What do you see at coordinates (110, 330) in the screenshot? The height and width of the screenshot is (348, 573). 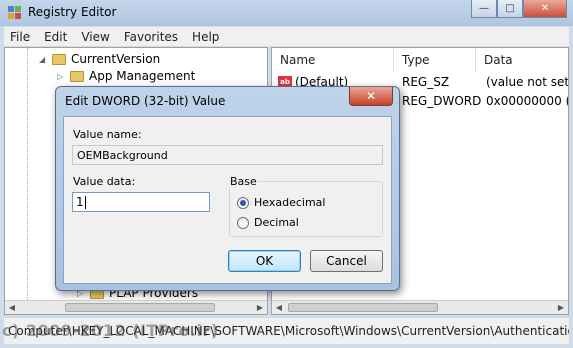 I see `watermark-text: c) 2009-2012 (ITPro.ir)` at bounding box center [110, 330].